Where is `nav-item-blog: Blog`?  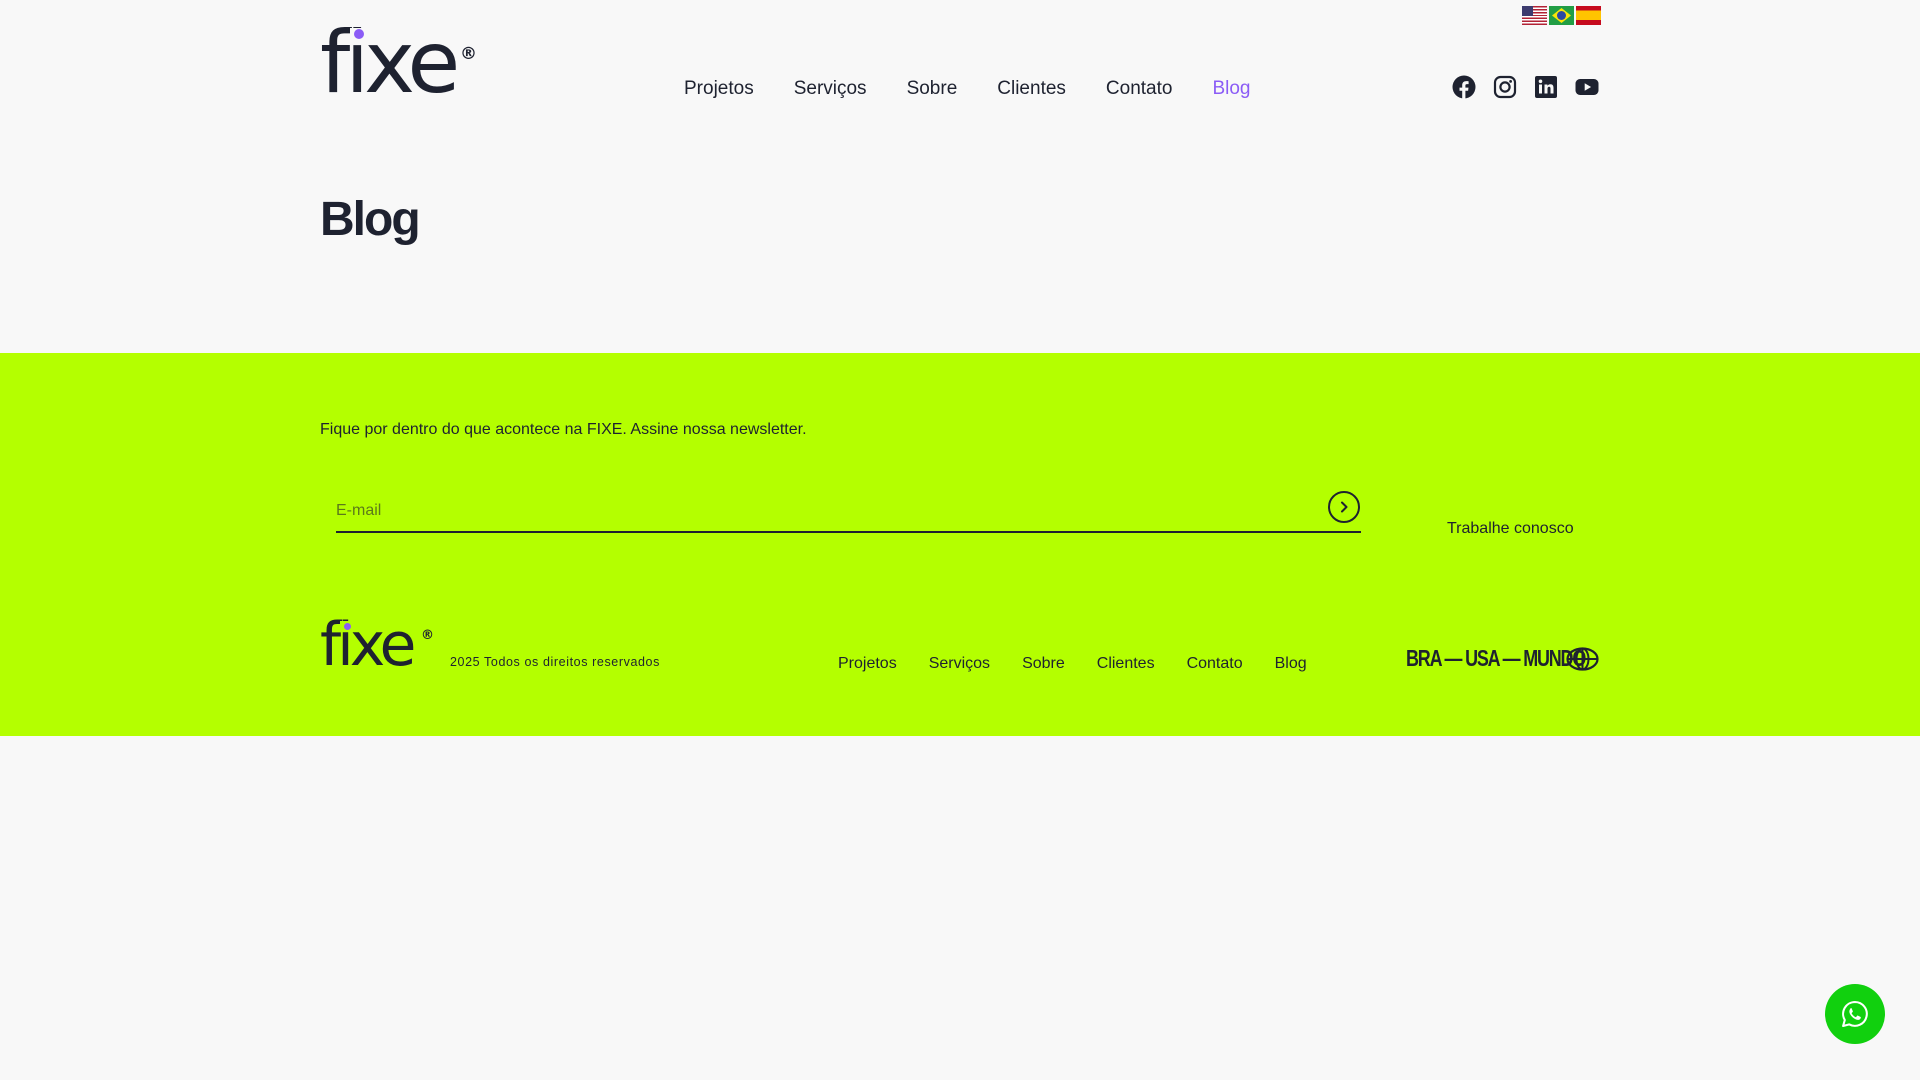
nav-item-blog: Blog is located at coordinates (1231, 89).